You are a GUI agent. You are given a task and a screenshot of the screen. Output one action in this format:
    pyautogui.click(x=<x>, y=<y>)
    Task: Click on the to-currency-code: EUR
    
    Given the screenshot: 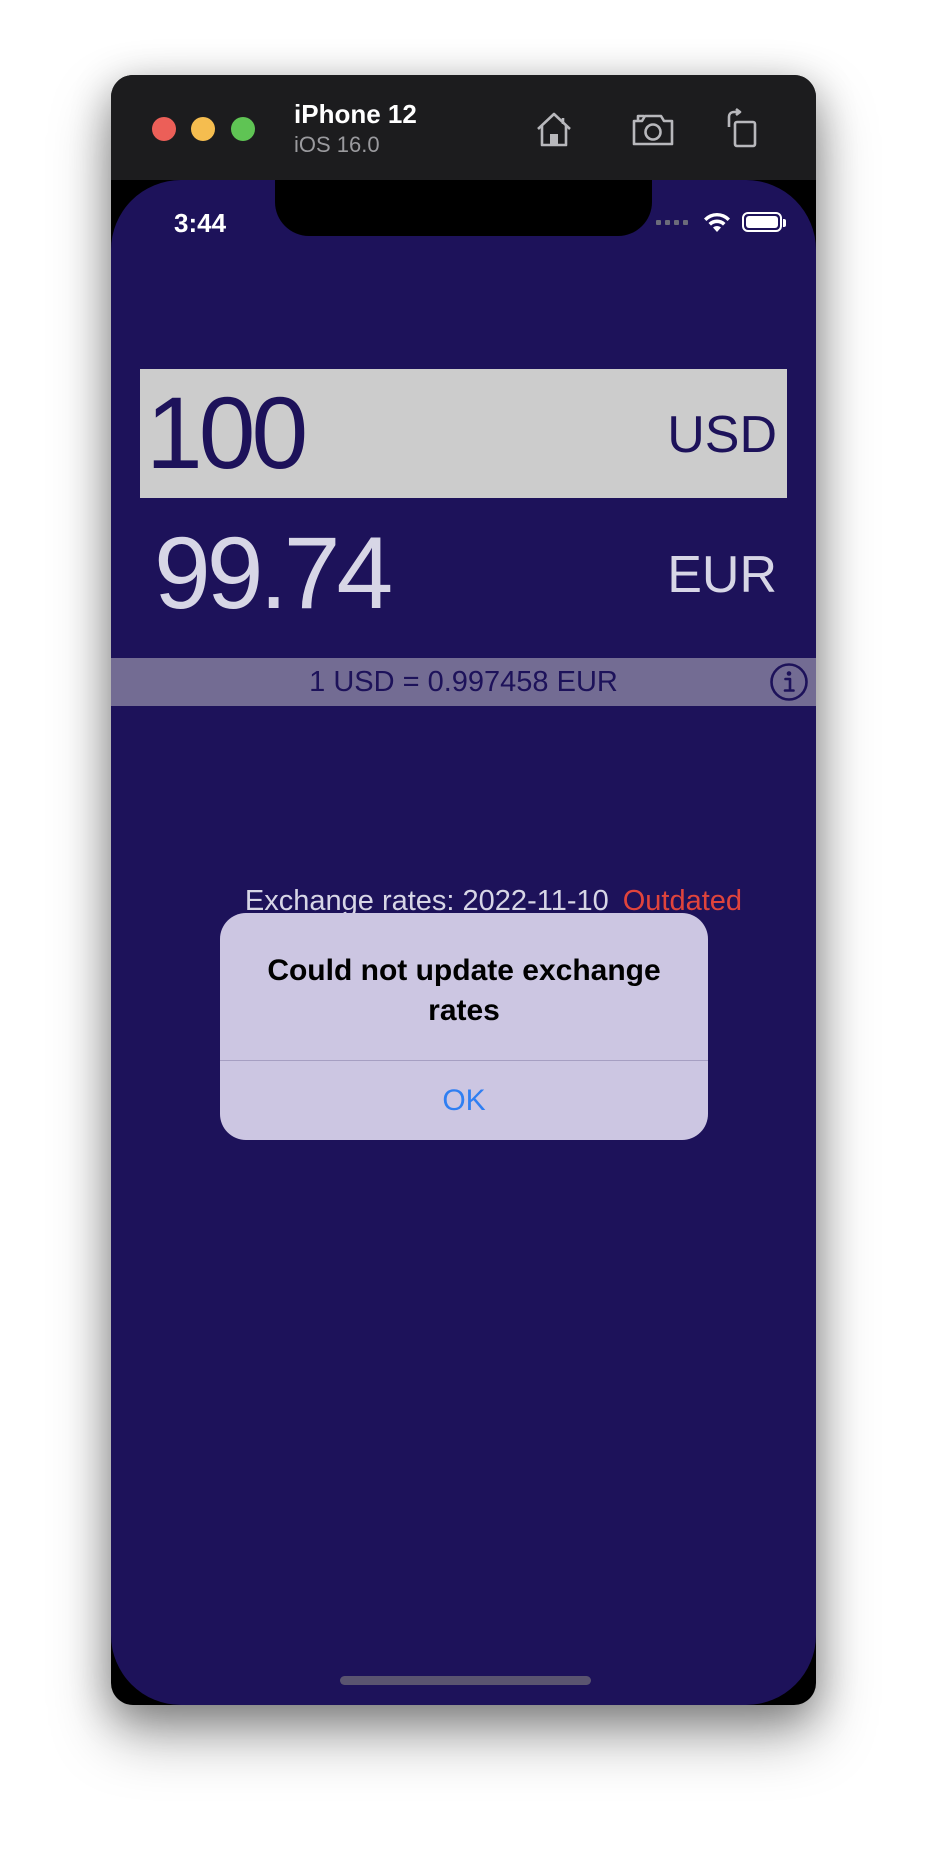 What is the action you would take?
    pyautogui.click(x=722, y=575)
    